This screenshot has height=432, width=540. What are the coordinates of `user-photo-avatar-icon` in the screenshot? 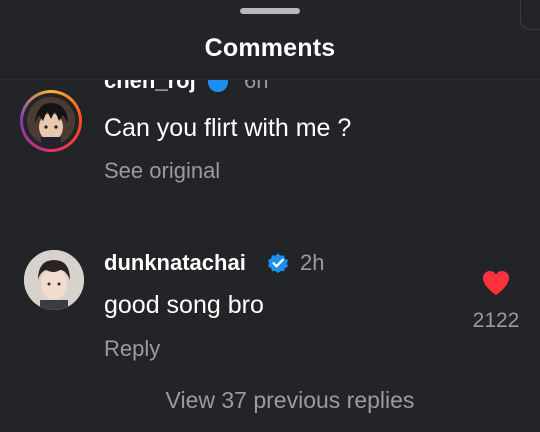 It's located at (54, 280).